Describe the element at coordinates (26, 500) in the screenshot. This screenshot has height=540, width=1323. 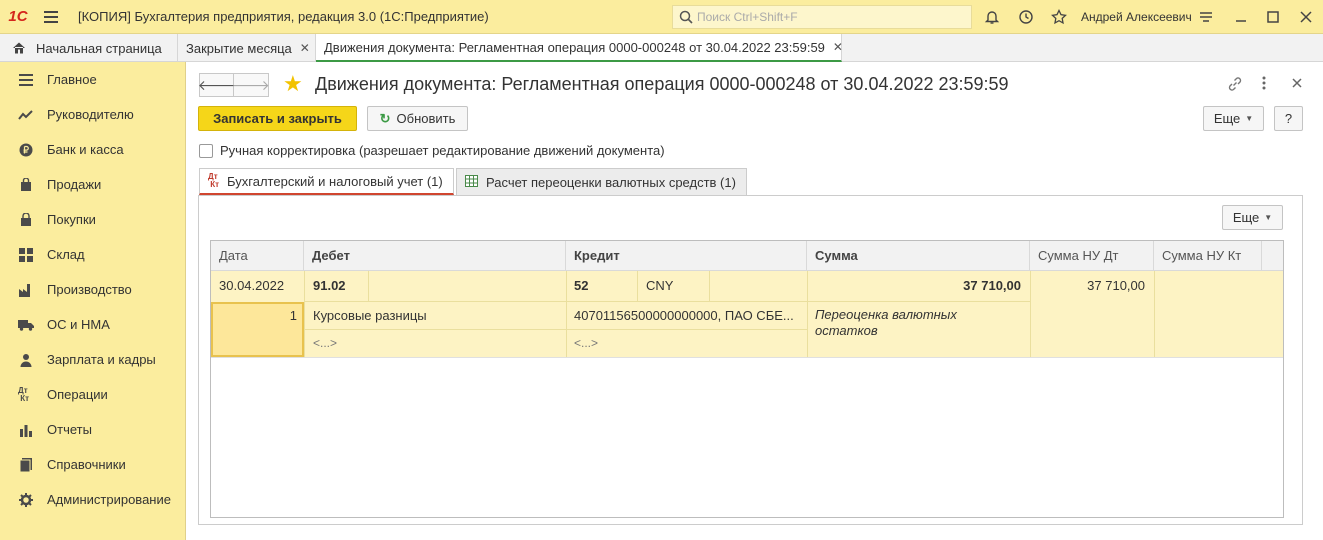
I see `gear-icon` at that location.